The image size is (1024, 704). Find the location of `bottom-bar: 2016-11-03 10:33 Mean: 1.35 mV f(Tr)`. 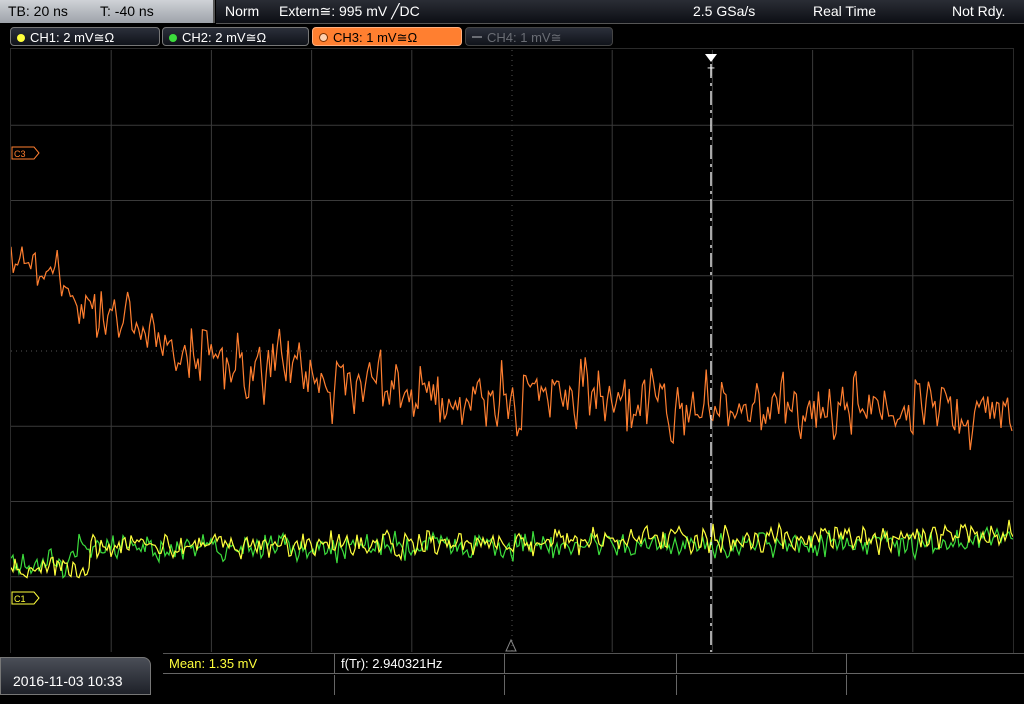

bottom-bar: 2016-11-03 10:33 Mean: 1.35 mV f(Tr) is located at coordinates (512, 674).